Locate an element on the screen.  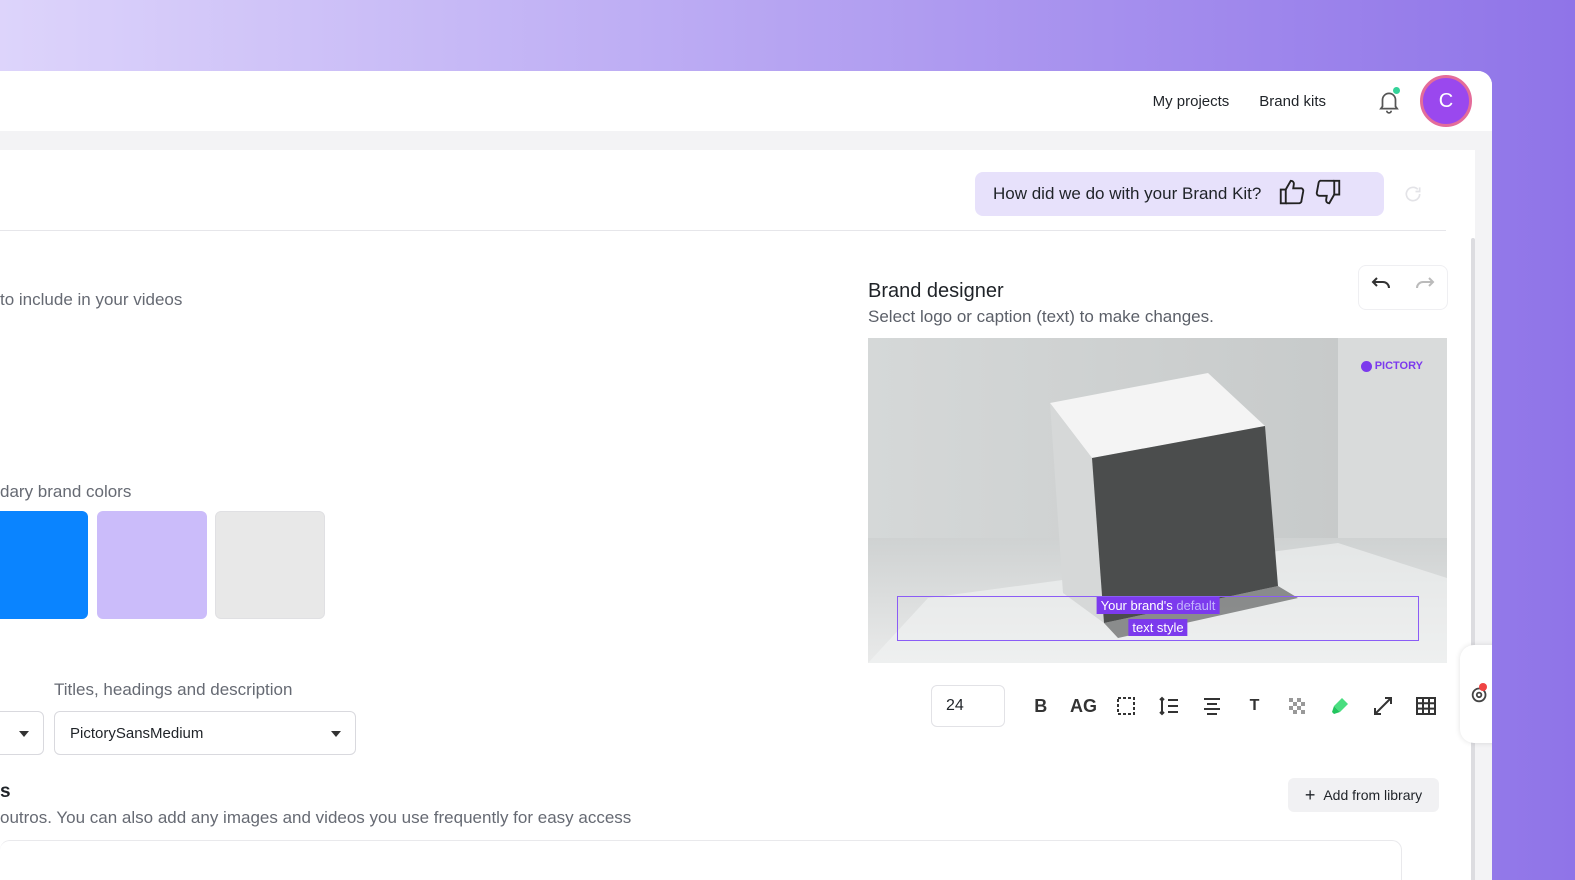
brand-color-swatch-blue is located at coordinates (44, 565).